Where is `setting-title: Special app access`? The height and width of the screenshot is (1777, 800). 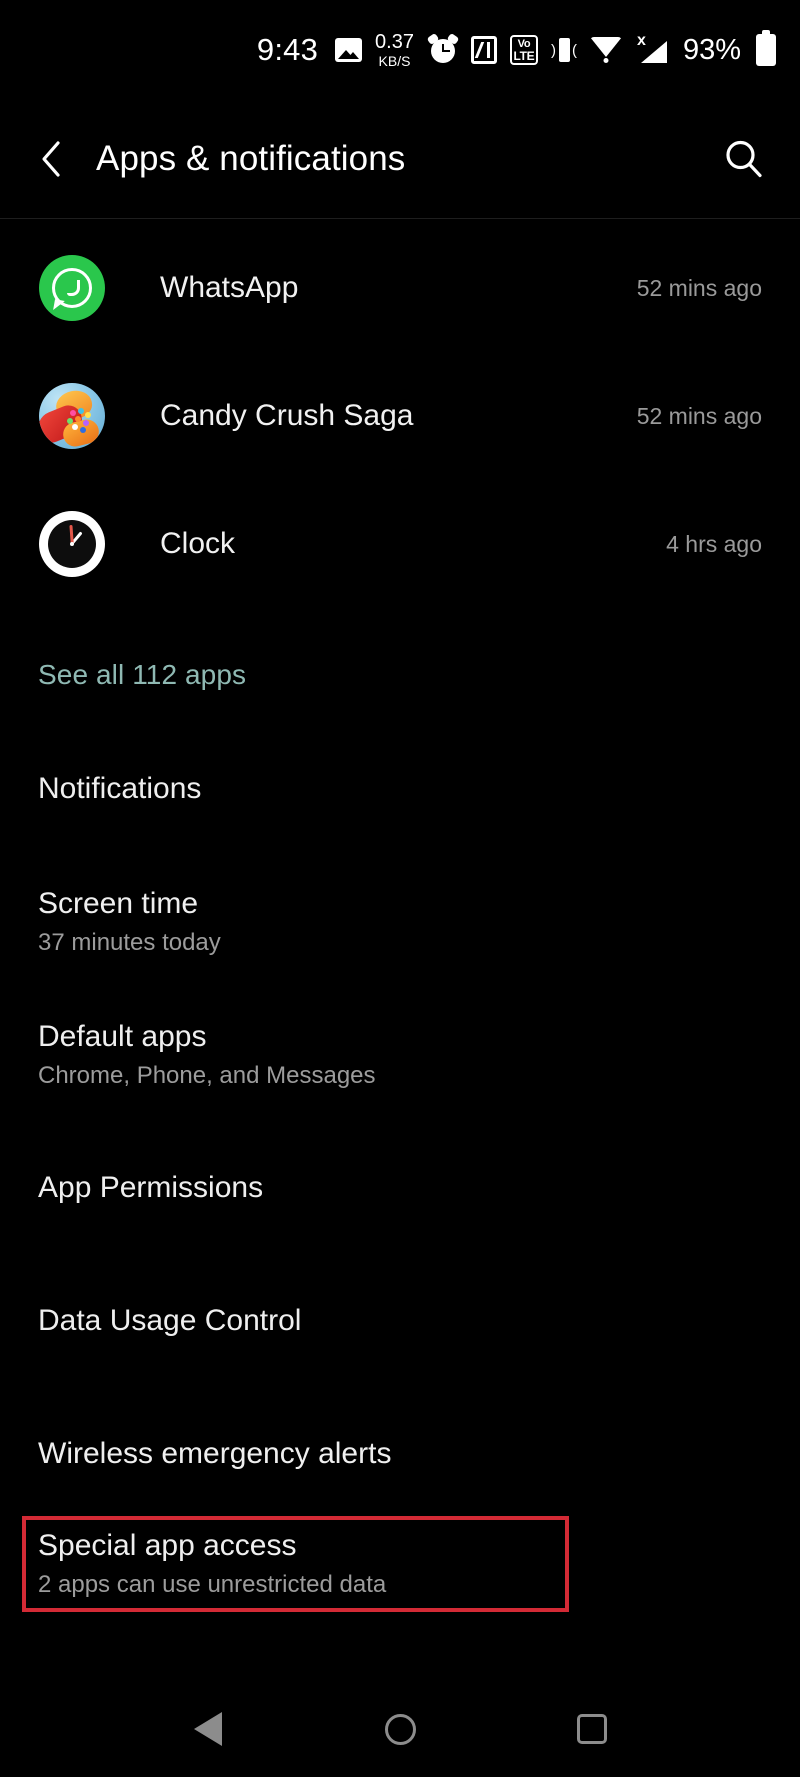 setting-title: Special app access is located at coordinates (167, 1546).